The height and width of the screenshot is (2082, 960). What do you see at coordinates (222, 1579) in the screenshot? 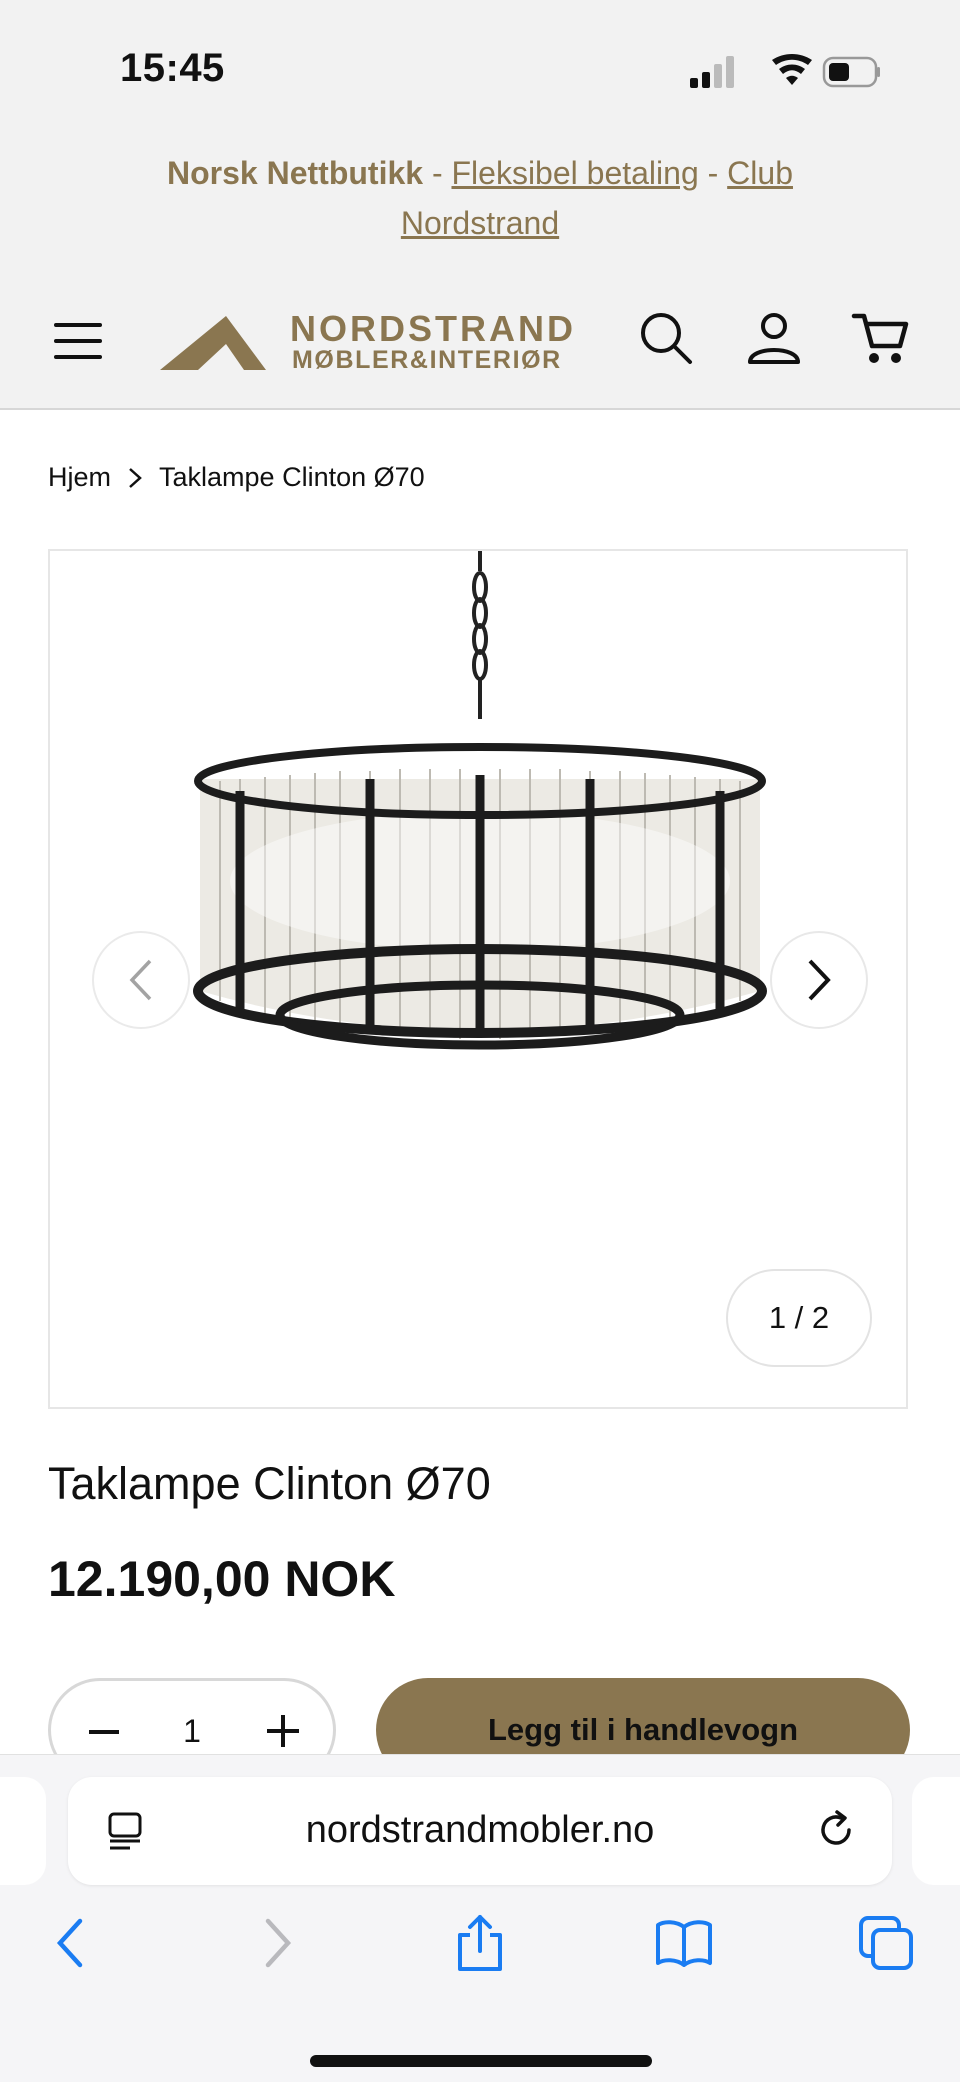
I see `product-price: 12.190,00 NOK` at bounding box center [222, 1579].